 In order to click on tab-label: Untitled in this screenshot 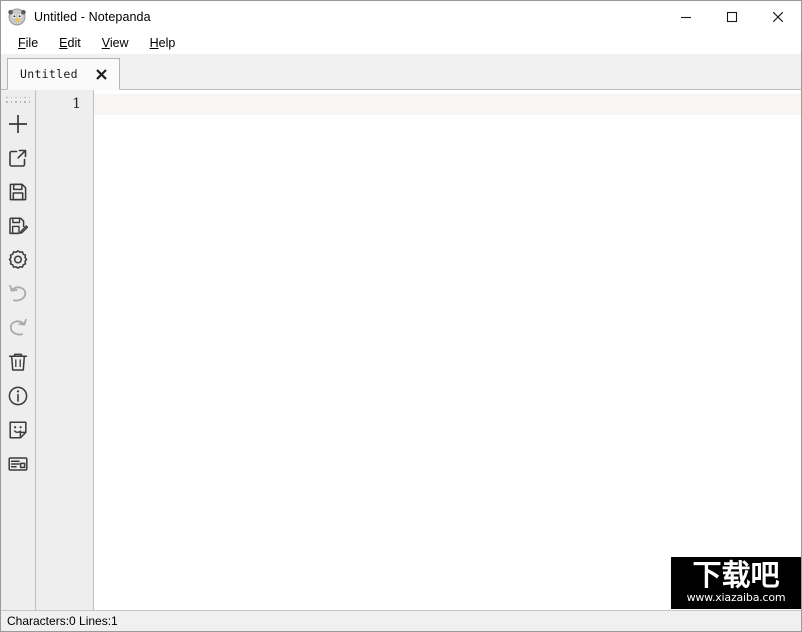, I will do `click(49, 74)`.